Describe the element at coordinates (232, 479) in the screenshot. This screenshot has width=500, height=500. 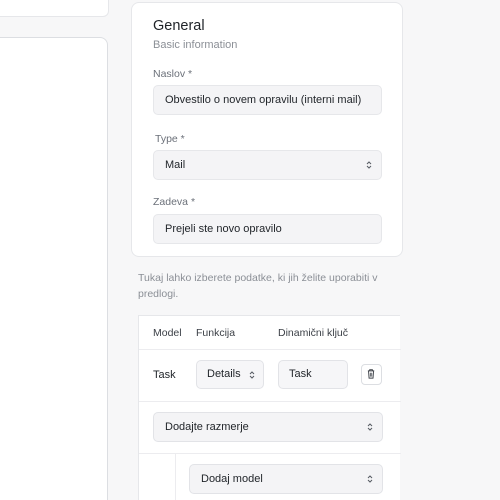
I see `add-model-label: Dodaj model` at that location.